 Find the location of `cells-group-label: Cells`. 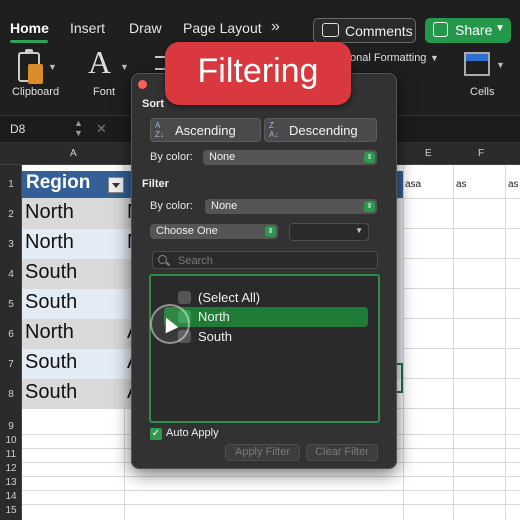

cells-group-label: Cells is located at coordinates (482, 92).